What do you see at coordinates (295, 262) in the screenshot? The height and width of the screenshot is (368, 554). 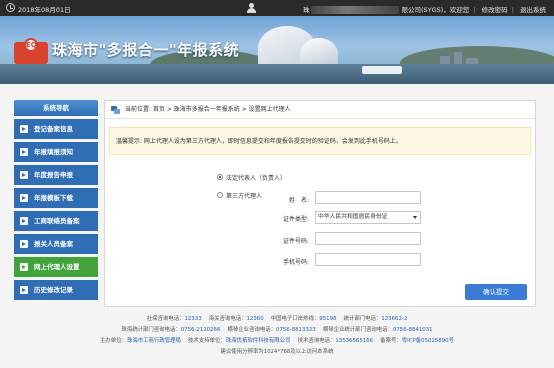 I see `phone-label: 手机号码:` at bounding box center [295, 262].